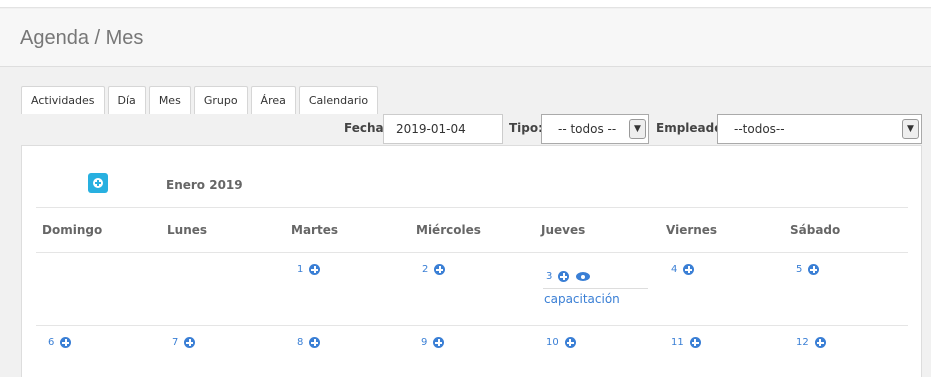  What do you see at coordinates (595, 288) in the screenshot?
I see `event-divider` at bounding box center [595, 288].